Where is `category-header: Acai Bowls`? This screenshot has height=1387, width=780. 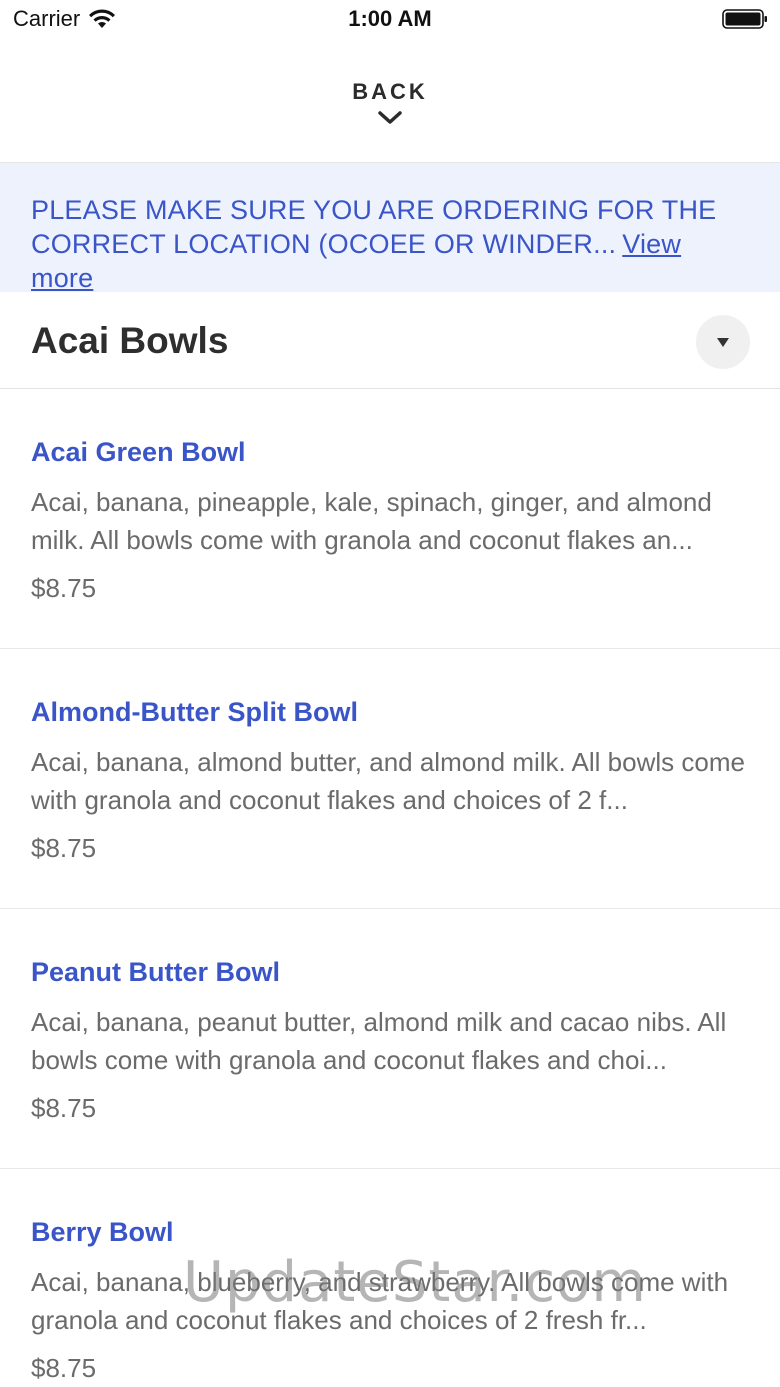 category-header: Acai Bowls is located at coordinates (390, 340).